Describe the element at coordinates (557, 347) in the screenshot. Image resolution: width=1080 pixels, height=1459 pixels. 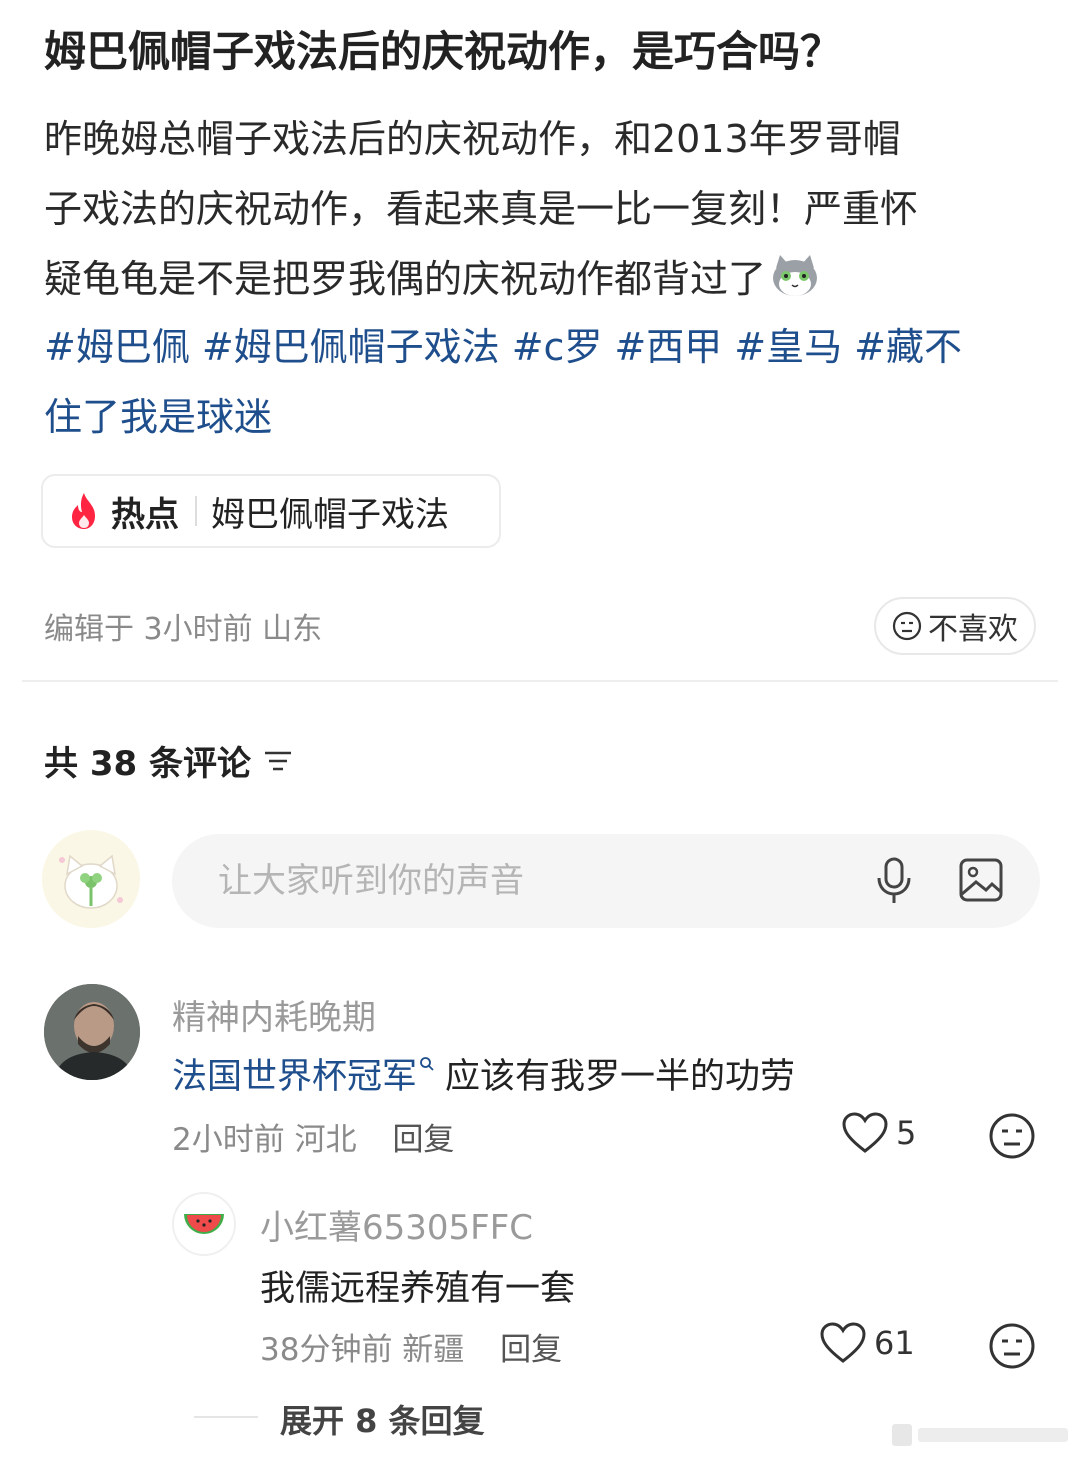
I see `hashtag-link: #c罗` at that location.